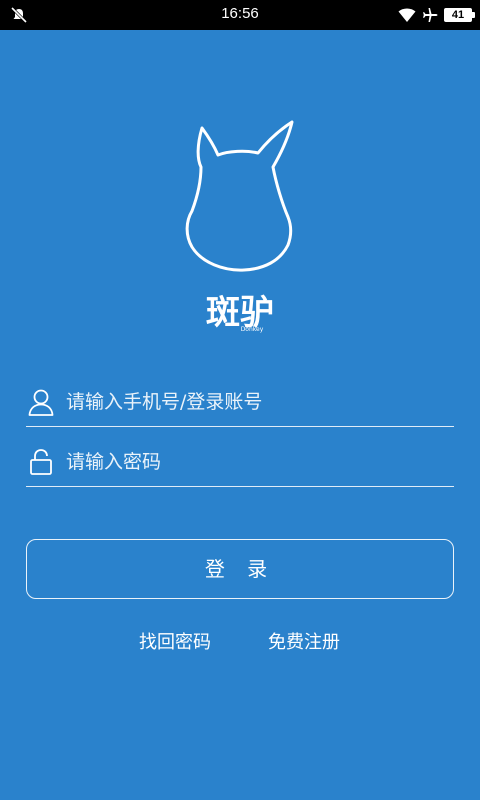 The width and height of the screenshot is (480, 800). Describe the element at coordinates (41, 462) in the screenshot. I see `lock-icon` at that location.